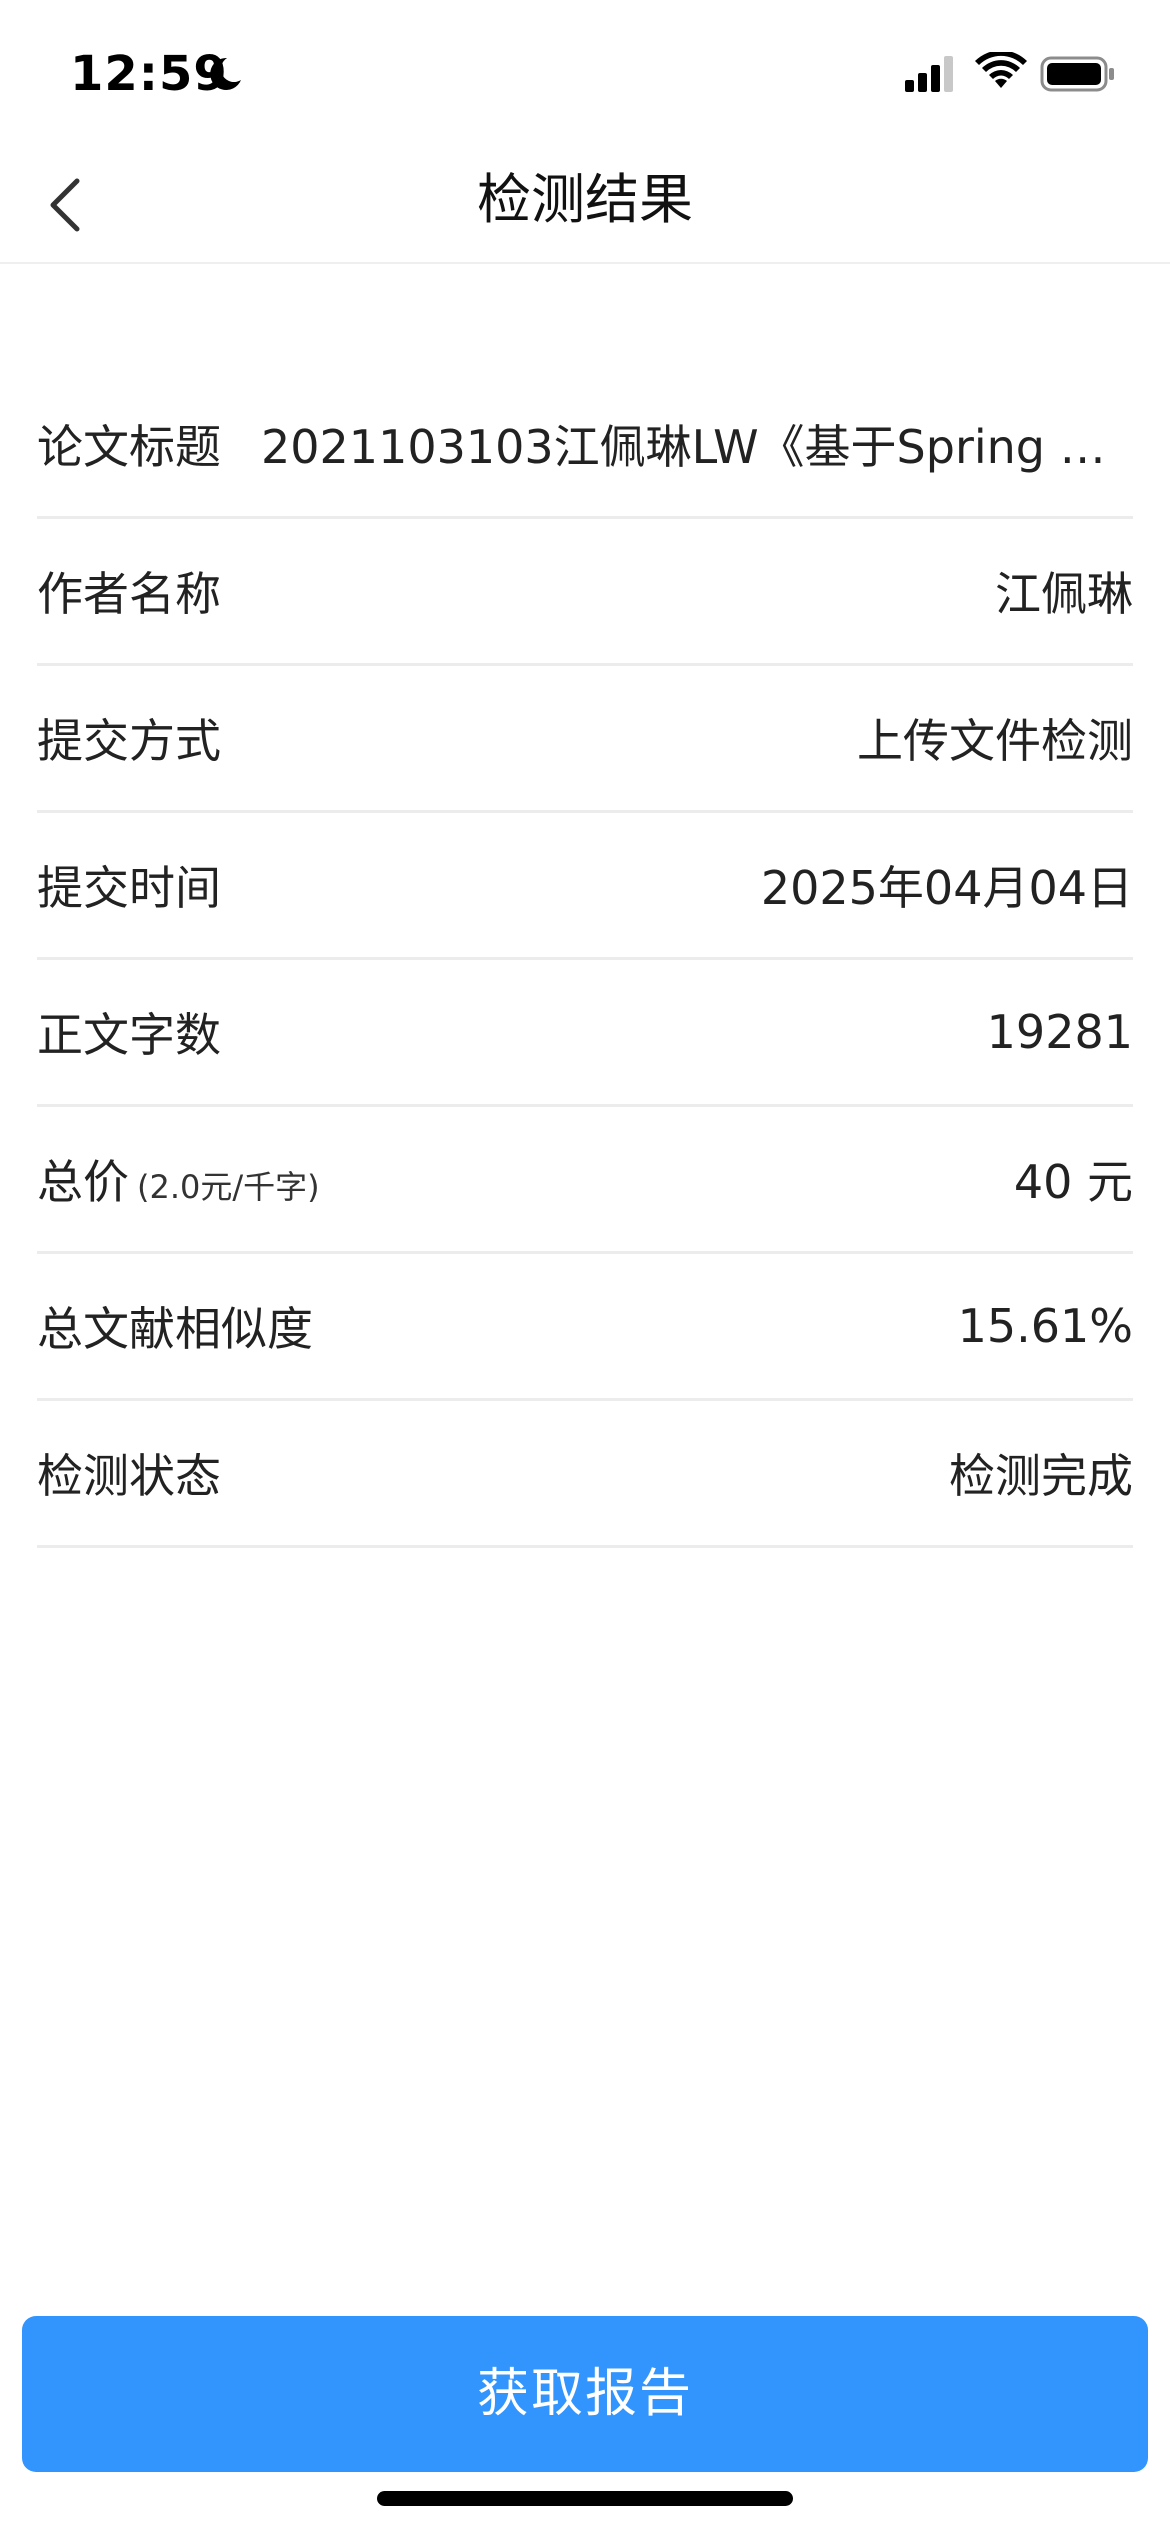 Image resolution: width=1170 pixels, height=2532 pixels. Describe the element at coordinates (585, 739) in the screenshot. I see `row-submit-method: 提交方式 上传文件检测` at that location.